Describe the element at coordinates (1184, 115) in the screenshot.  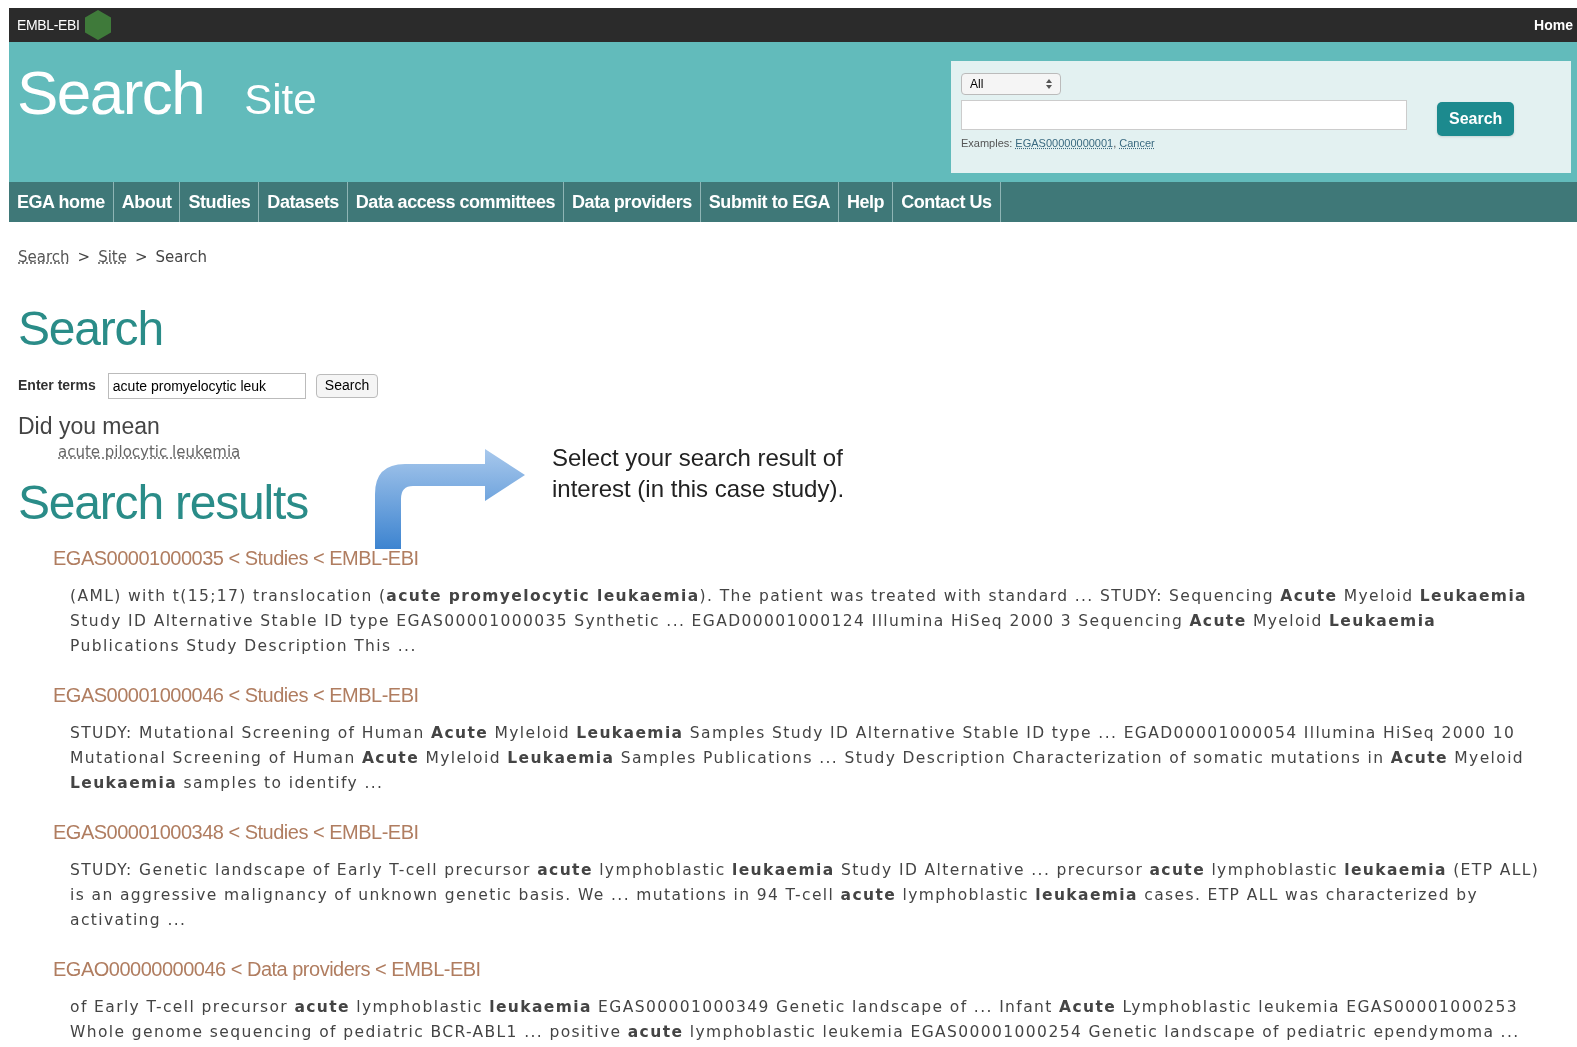
I see `search-field` at that location.